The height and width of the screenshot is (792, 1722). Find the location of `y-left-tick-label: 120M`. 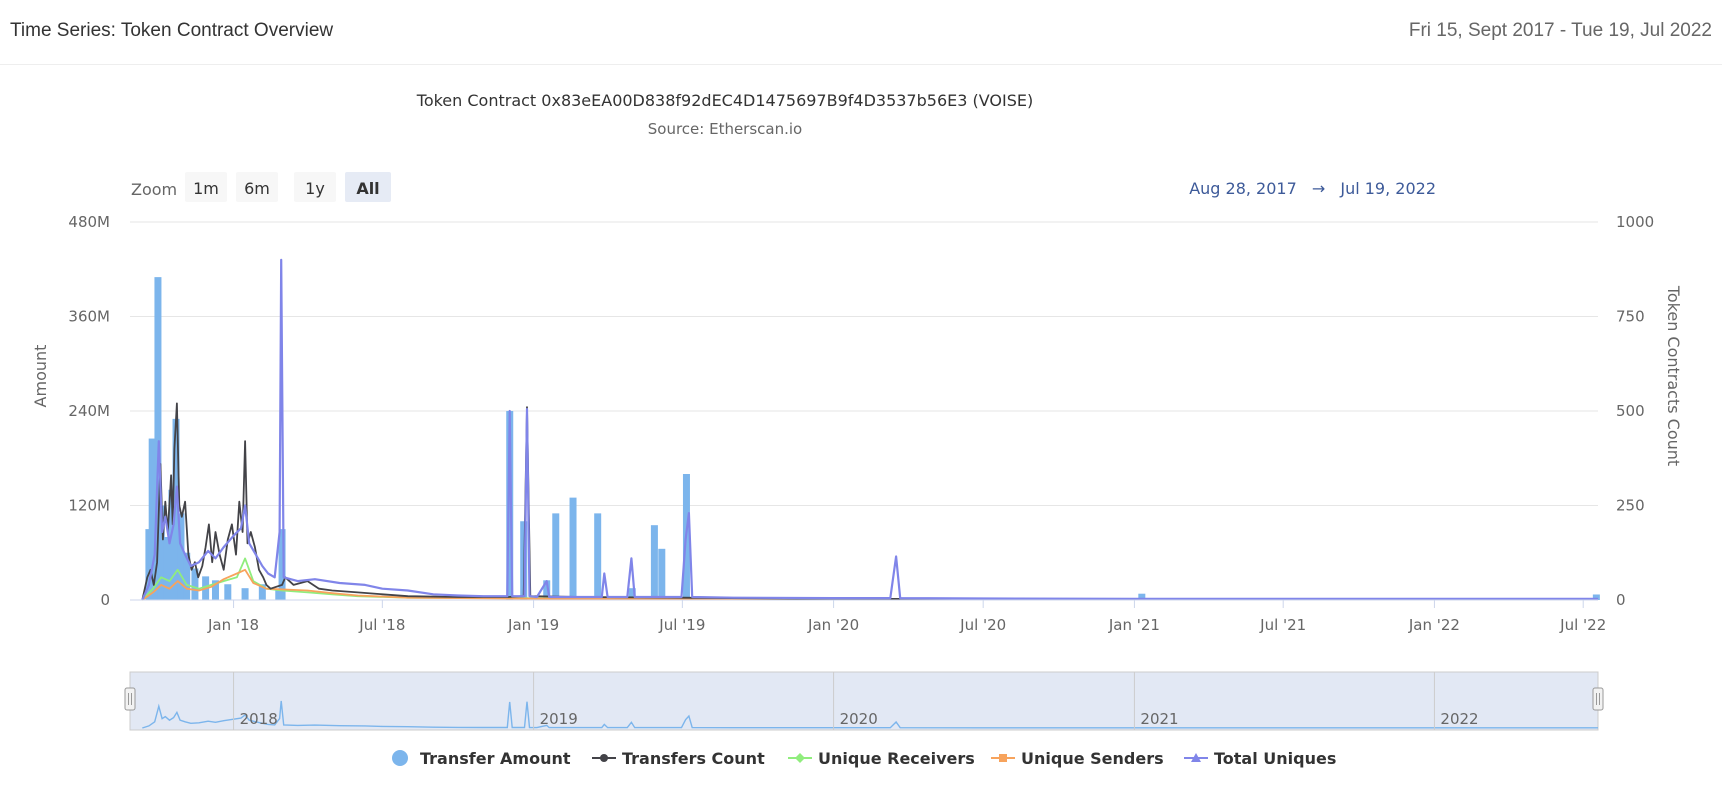

y-left-tick-label: 120M is located at coordinates (89, 506).